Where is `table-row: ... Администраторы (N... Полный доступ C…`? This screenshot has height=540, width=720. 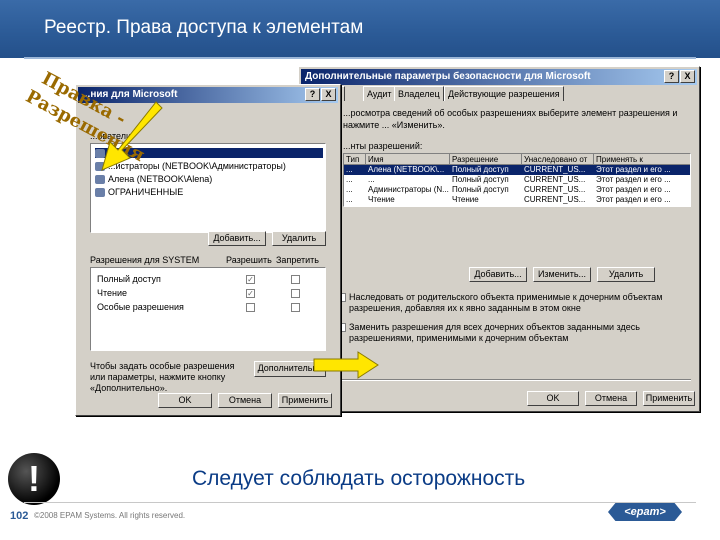
table-row: ... Администраторы (N... Полный доступ C… is located at coordinates (517, 190).